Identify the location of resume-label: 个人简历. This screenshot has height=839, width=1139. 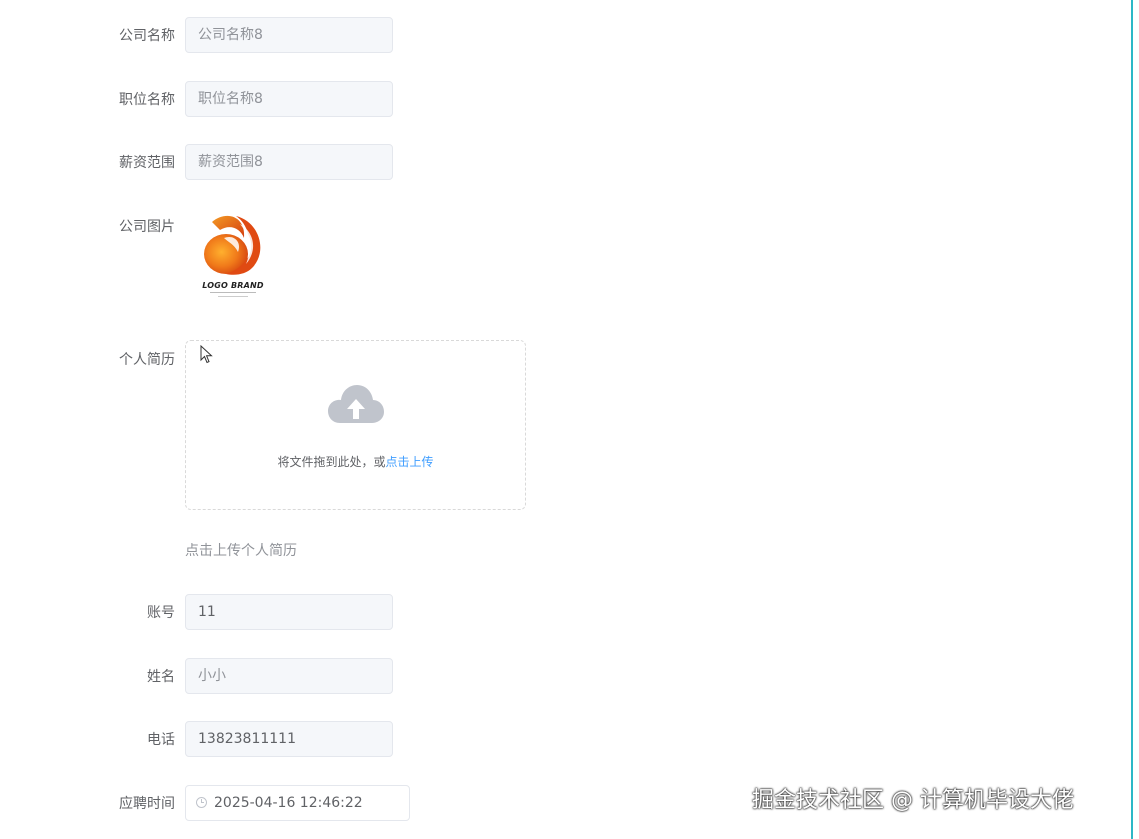
(147, 360).